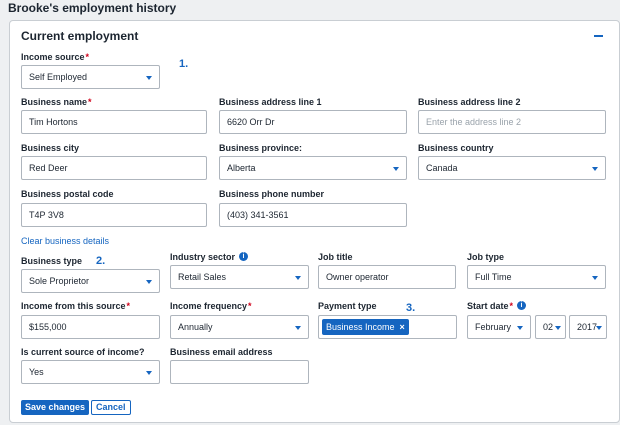 The image size is (620, 425). Describe the element at coordinates (313, 168) in the screenshot. I see `province-select: Alberta` at that location.